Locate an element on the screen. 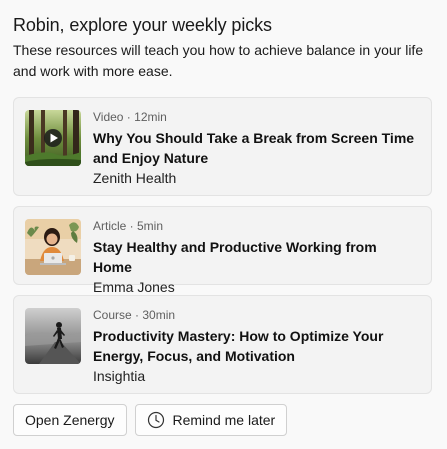 The image size is (447, 449). resource-author: Insightia is located at coordinates (119, 376).